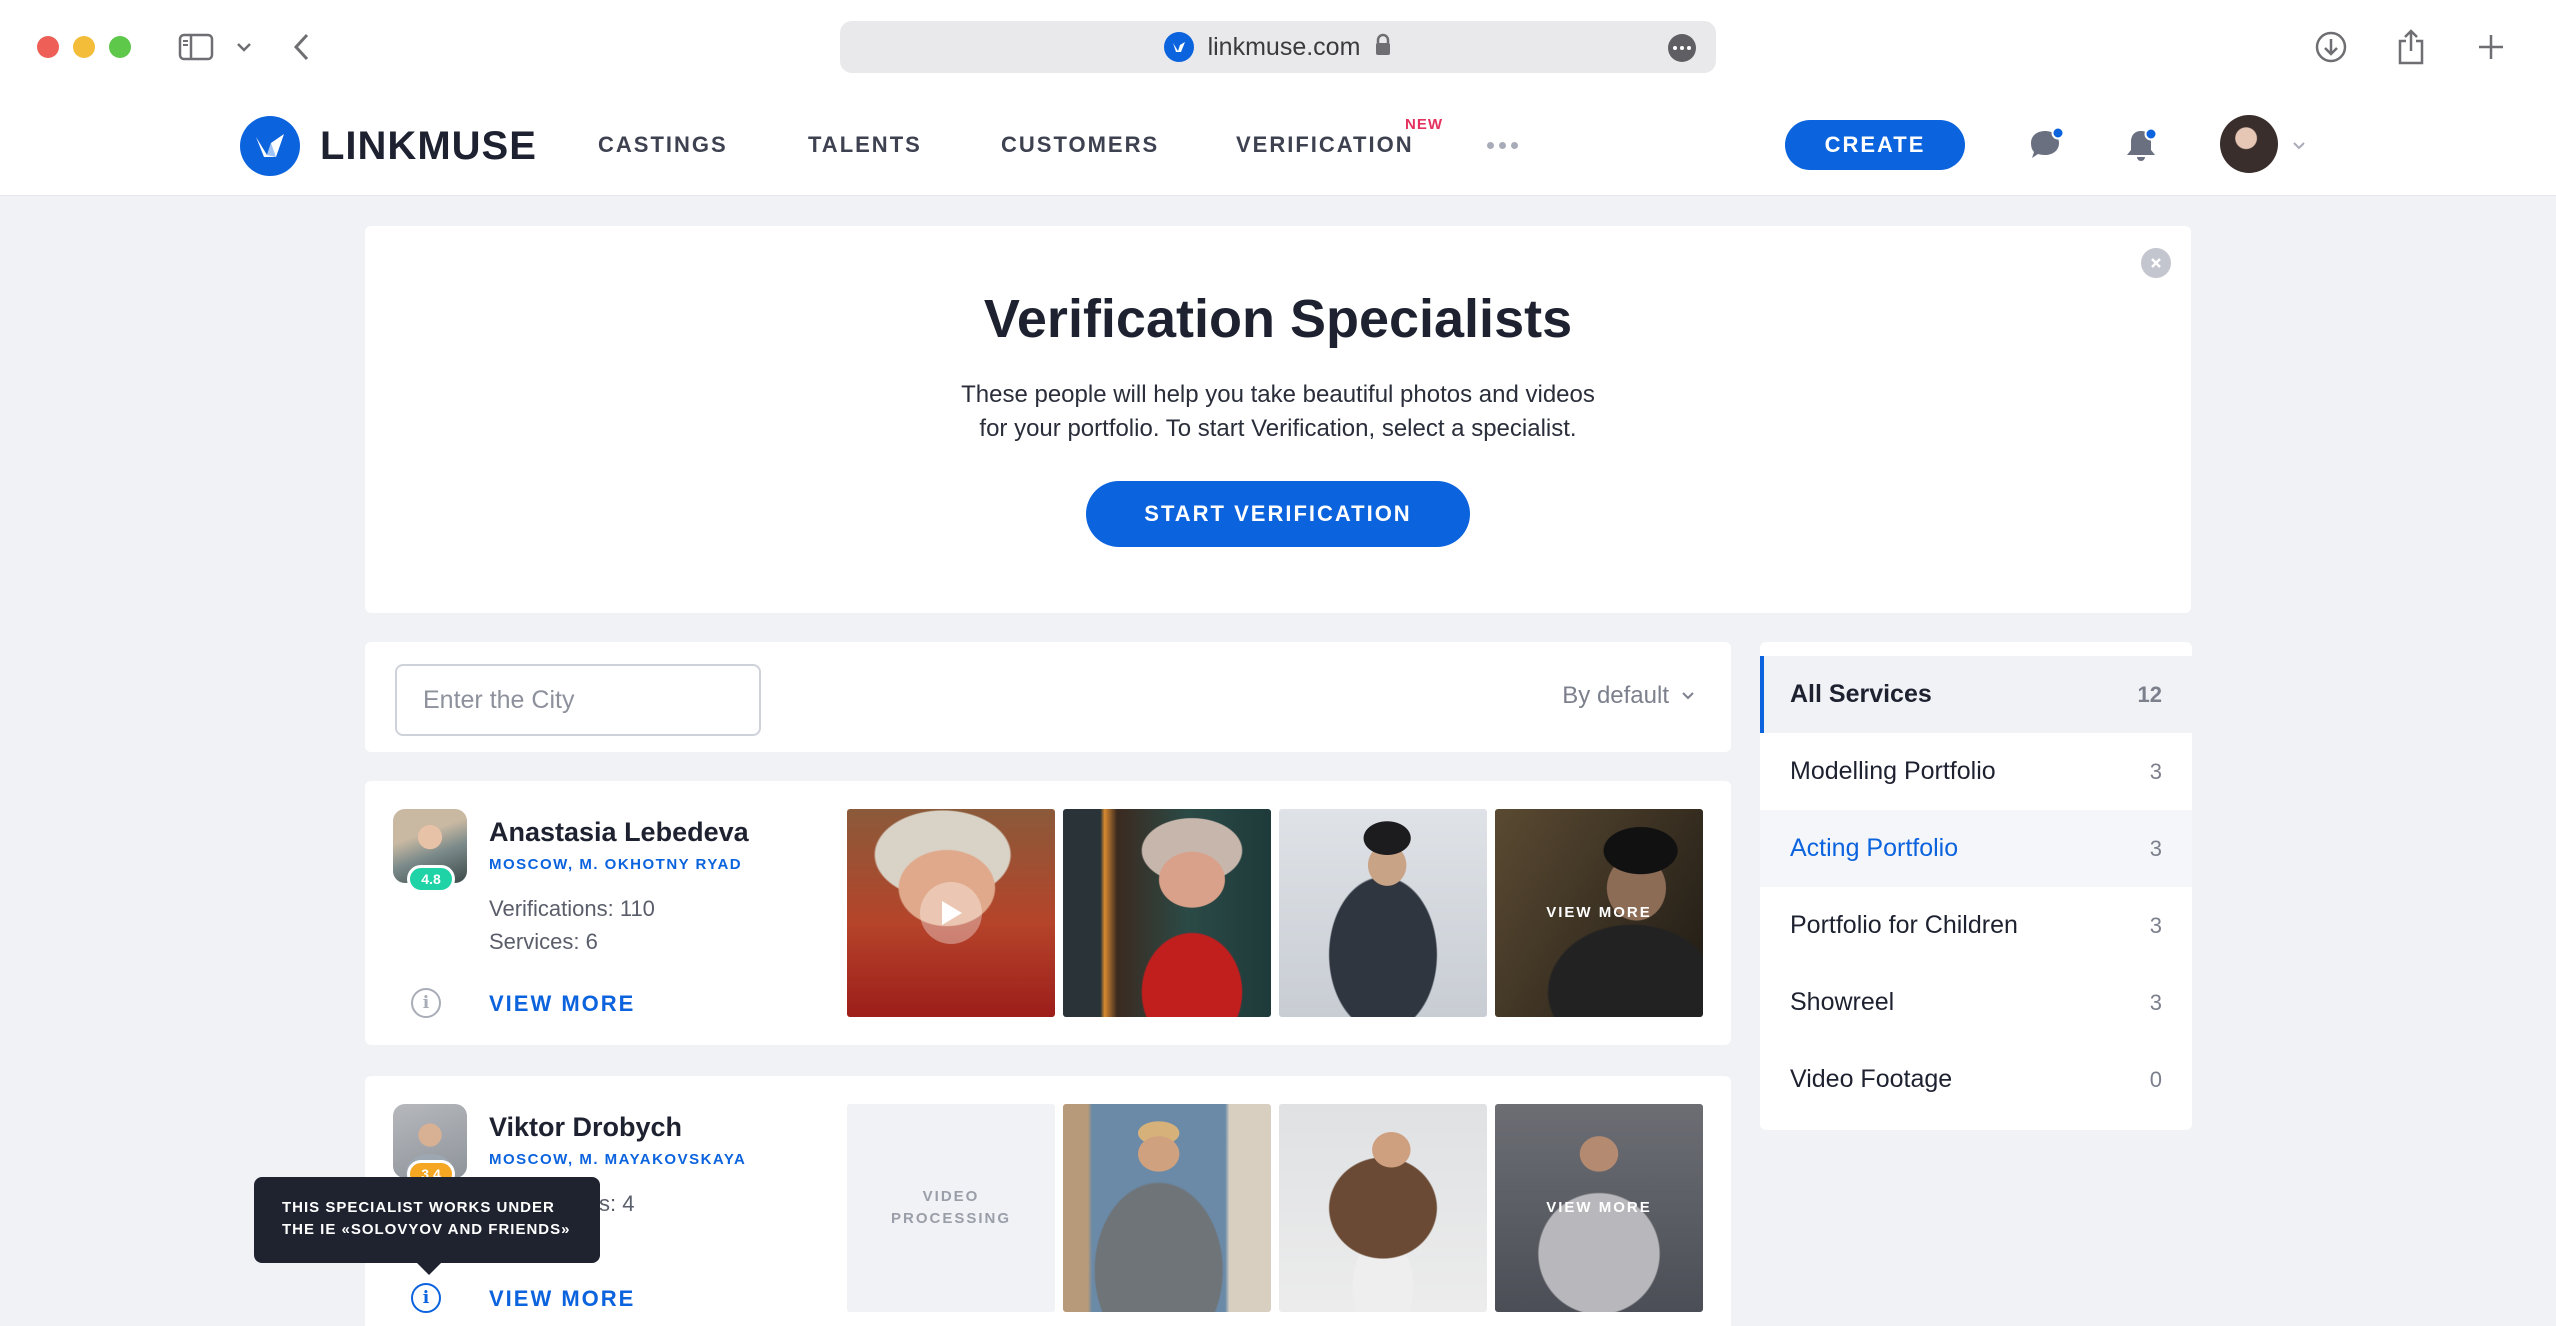 The height and width of the screenshot is (1326, 2556). I want to click on new-tab-icon, so click(2491, 47).